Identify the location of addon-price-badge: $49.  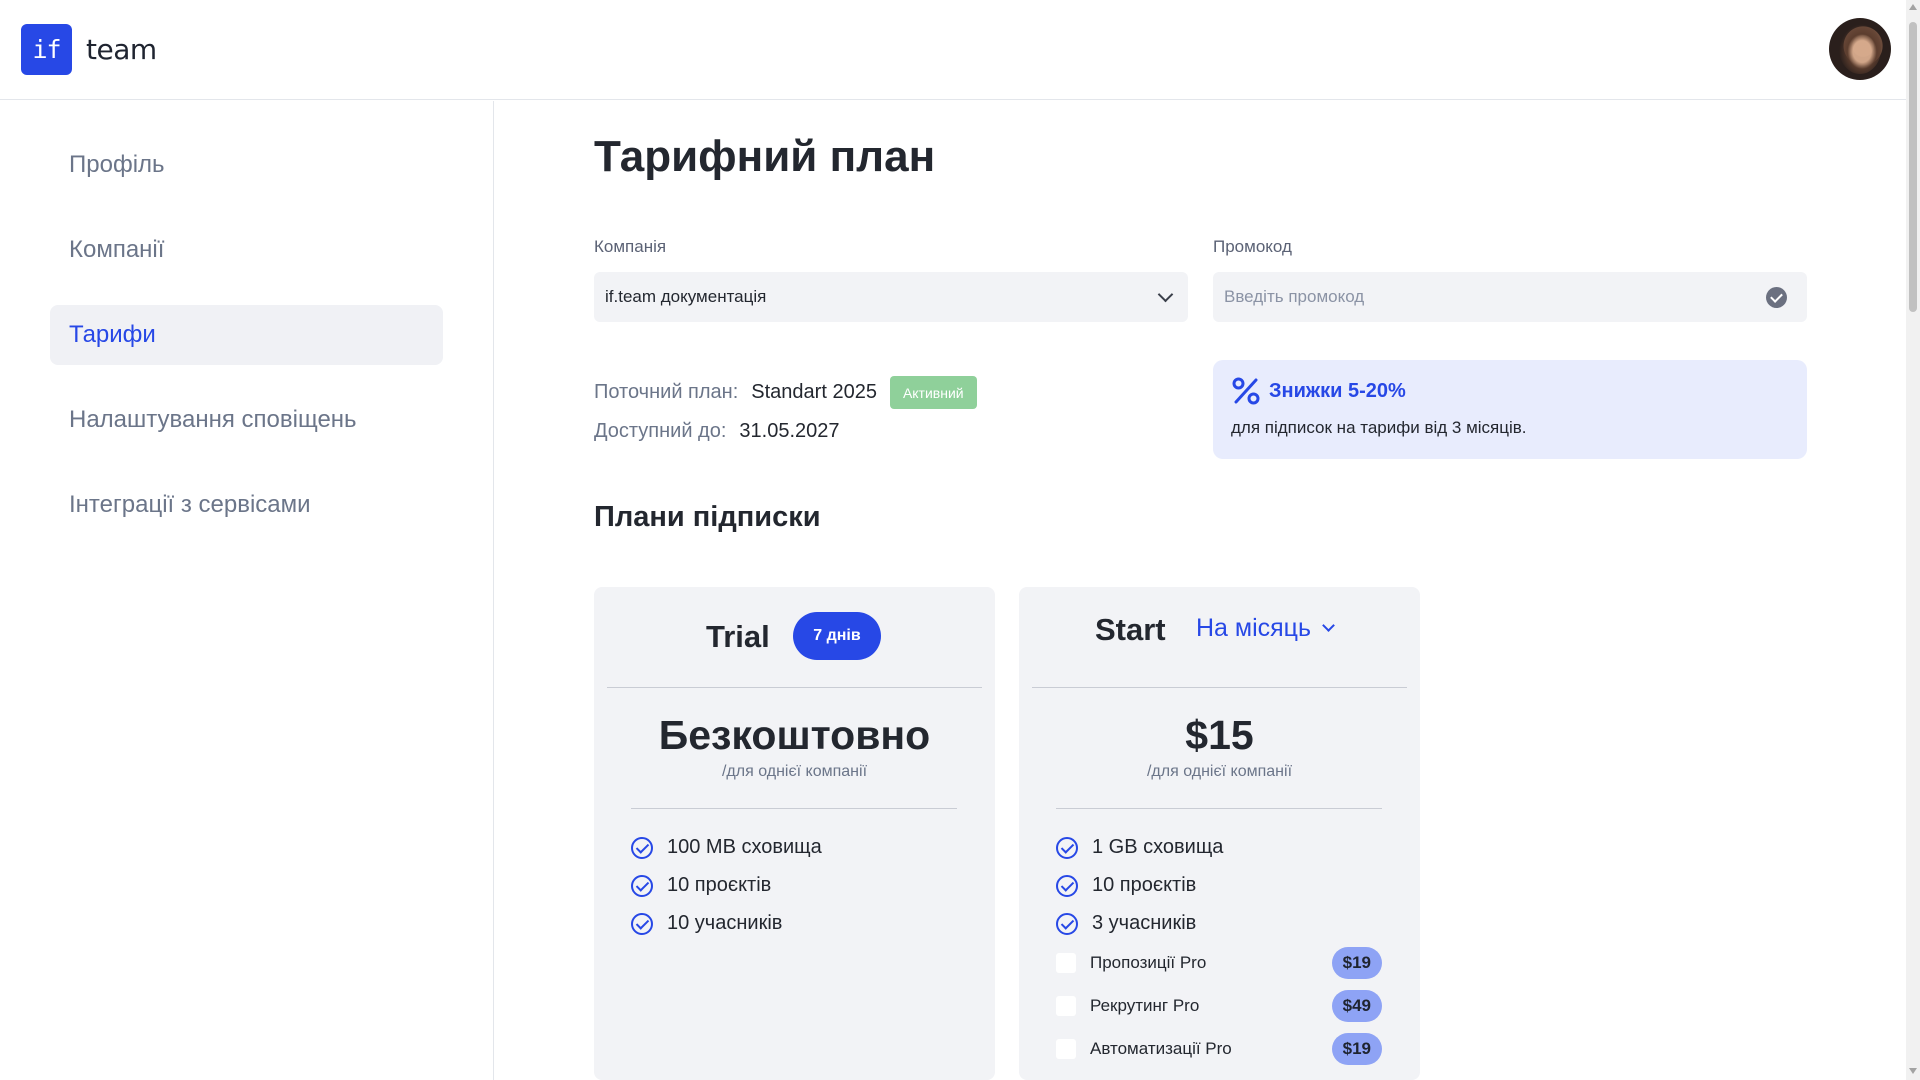
(1356, 1006).